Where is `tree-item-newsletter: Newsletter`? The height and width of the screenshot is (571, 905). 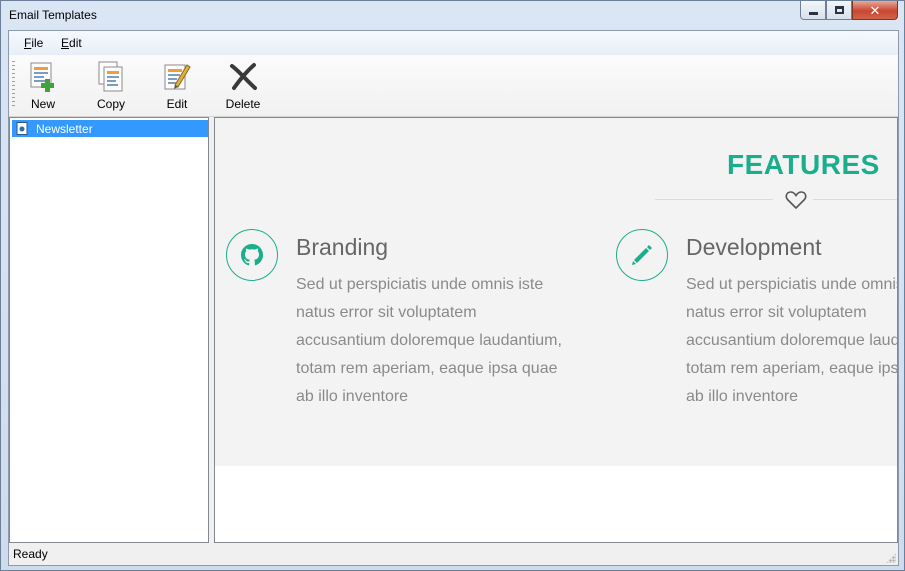 tree-item-newsletter: Newsletter is located at coordinates (110, 128).